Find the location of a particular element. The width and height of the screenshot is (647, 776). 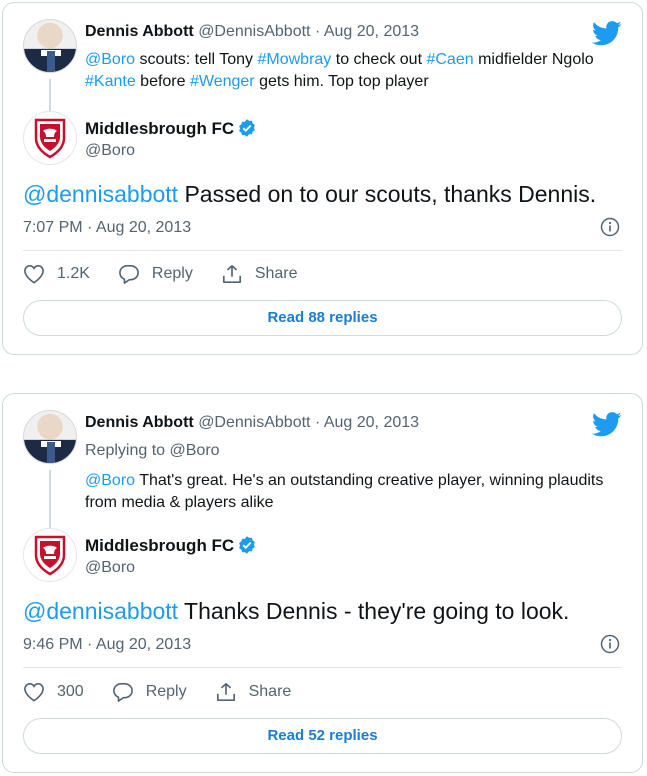

replying-to: Replying to @Boro is located at coordinates (152, 451).